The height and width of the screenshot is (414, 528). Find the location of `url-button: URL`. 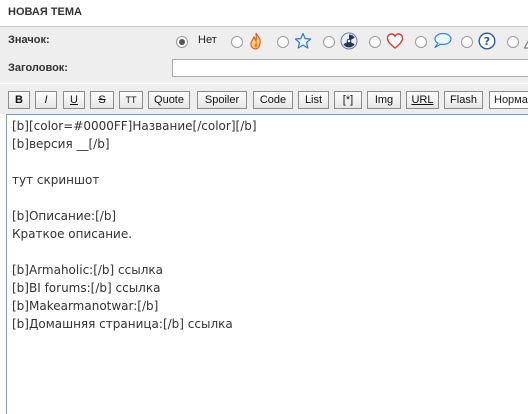

url-button: URL is located at coordinates (422, 100).